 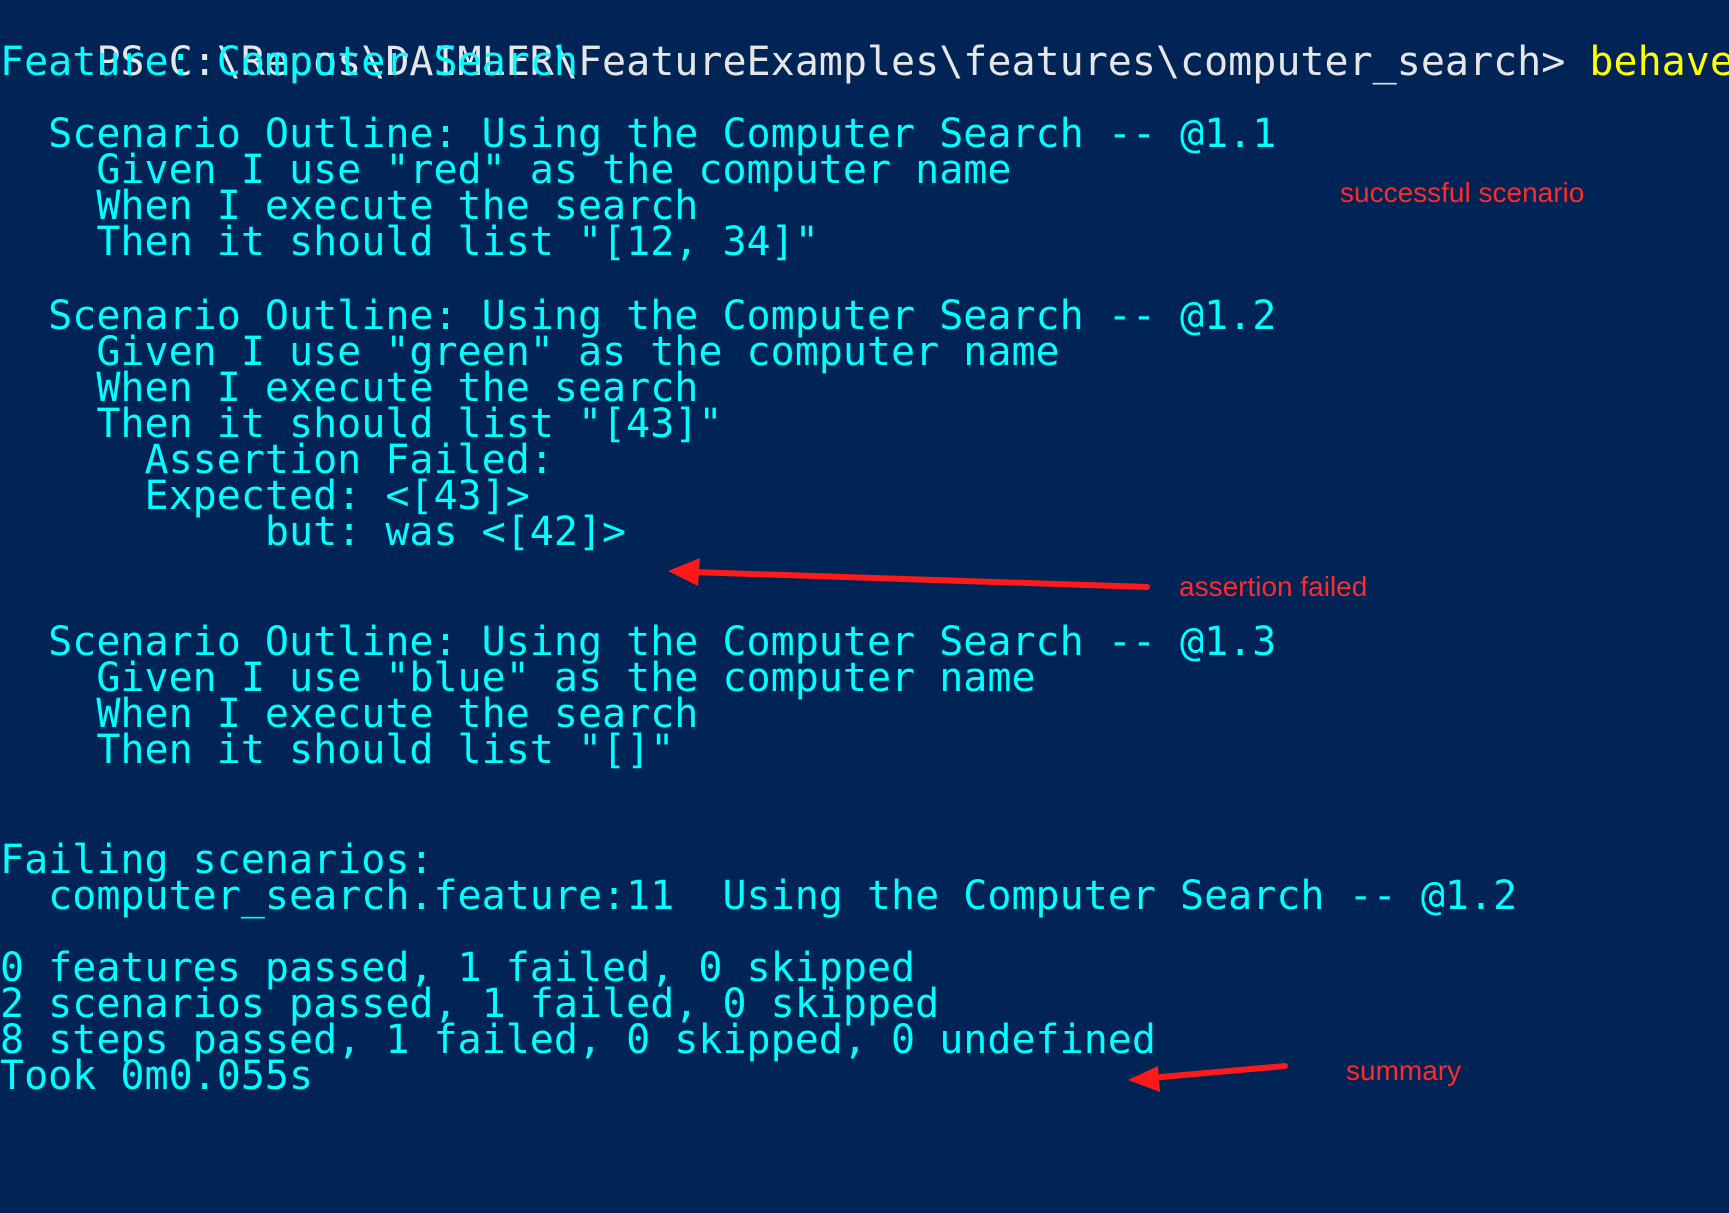 What do you see at coordinates (909, 574) in the screenshot?
I see `assertion-arrow-icon` at bounding box center [909, 574].